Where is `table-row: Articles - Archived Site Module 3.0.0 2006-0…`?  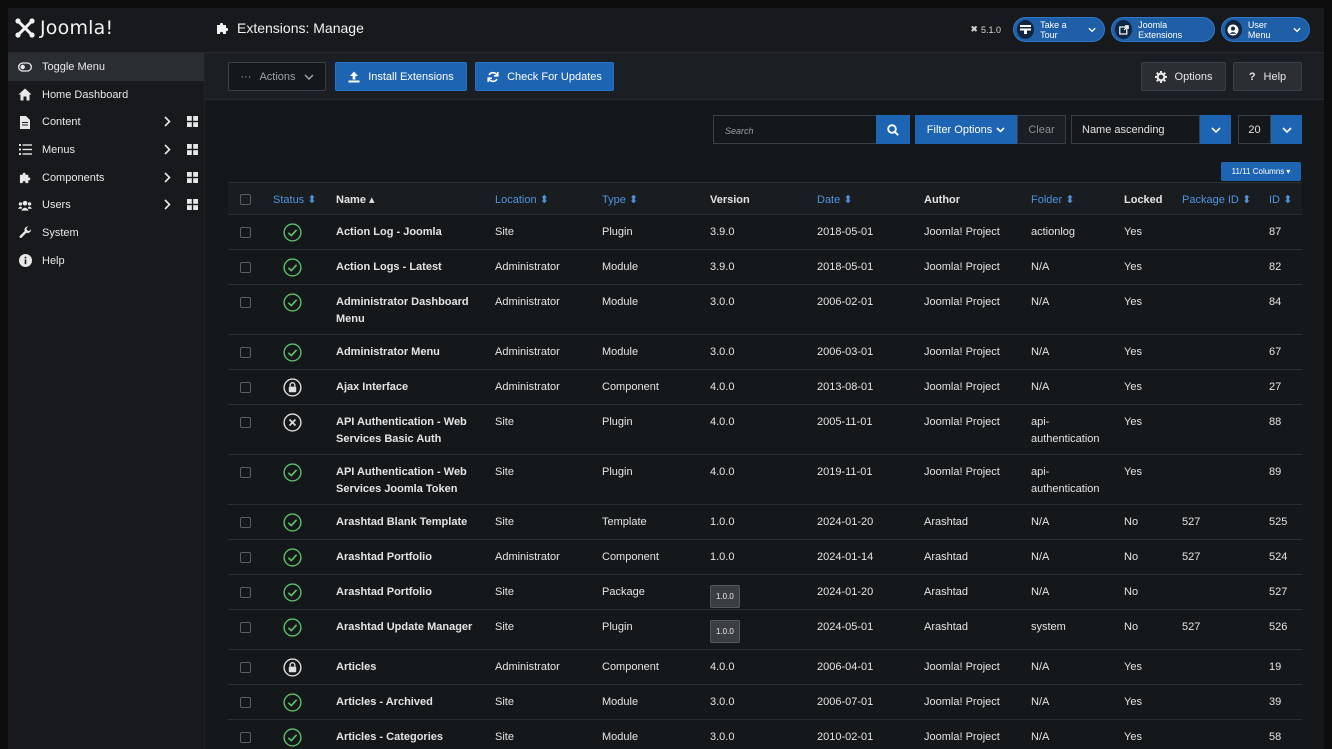
table-row: Articles - Archived Site Module 3.0.0 2006-0… is located at coordinates (765, 702).